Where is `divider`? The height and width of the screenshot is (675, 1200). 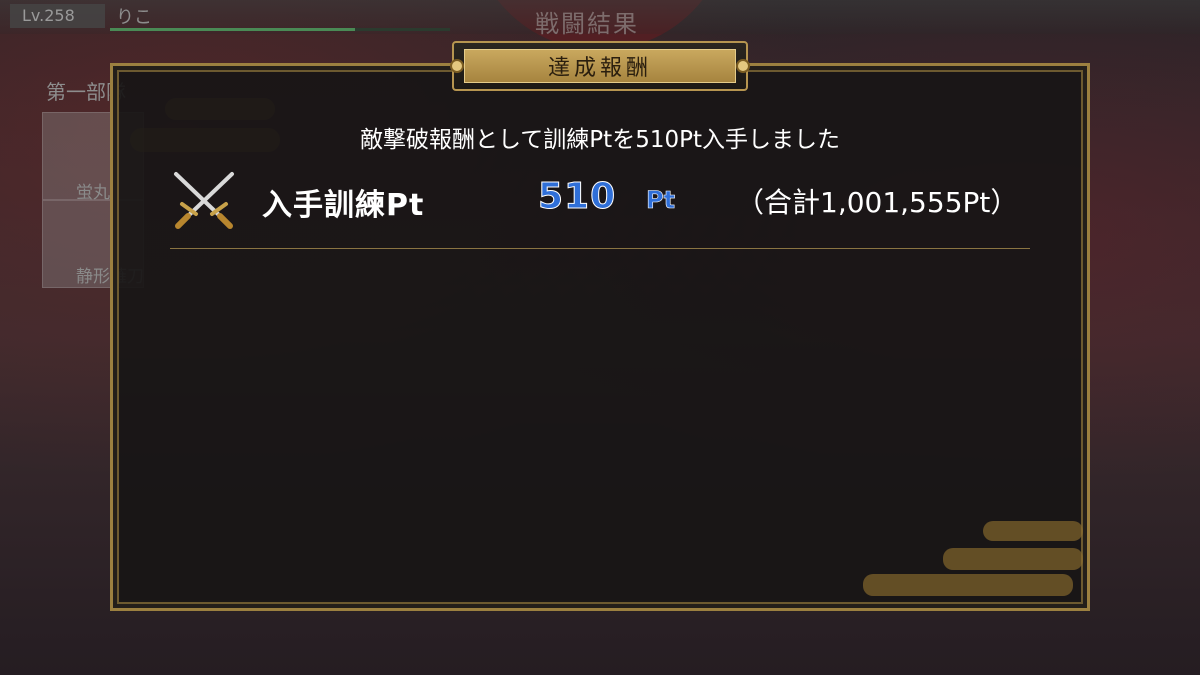 divider is located at coordinates (600, 248).